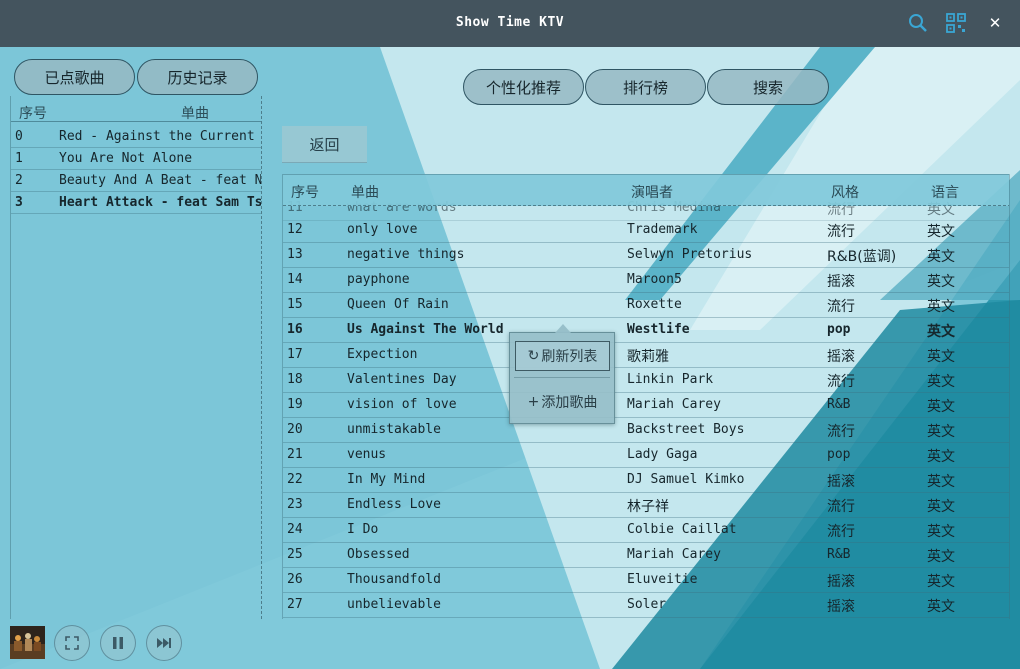 The height and width of the screenshot is (669, 1020). Describe the element at coordinates (295, 379) in the screenshot. I see `song-index: 18` at that location.